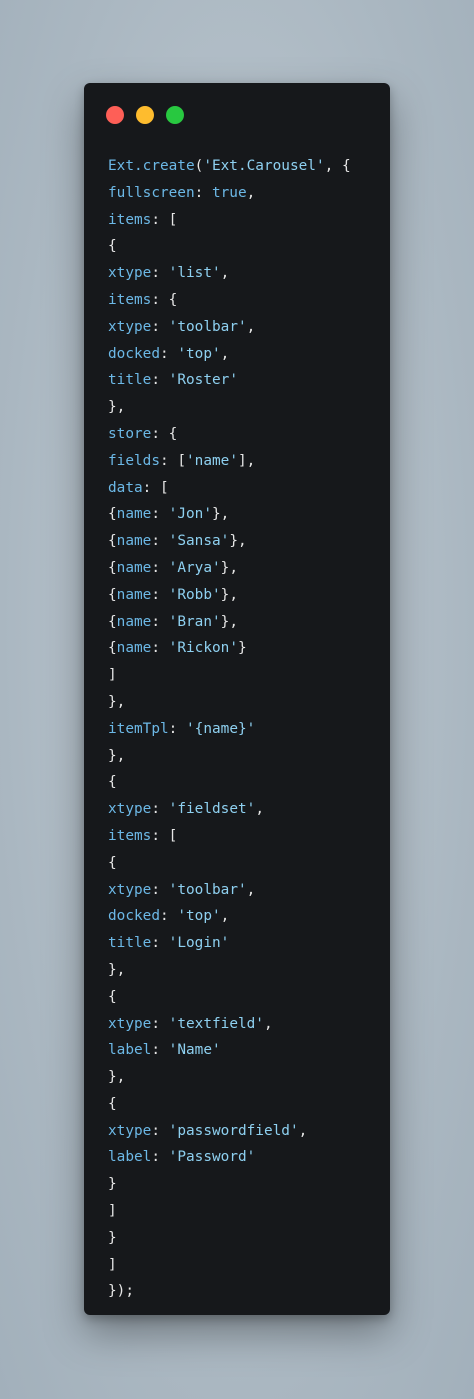 This screenshot has width=474, height=1399. I want to click on minimize-dot-icon, so click(145, 115).